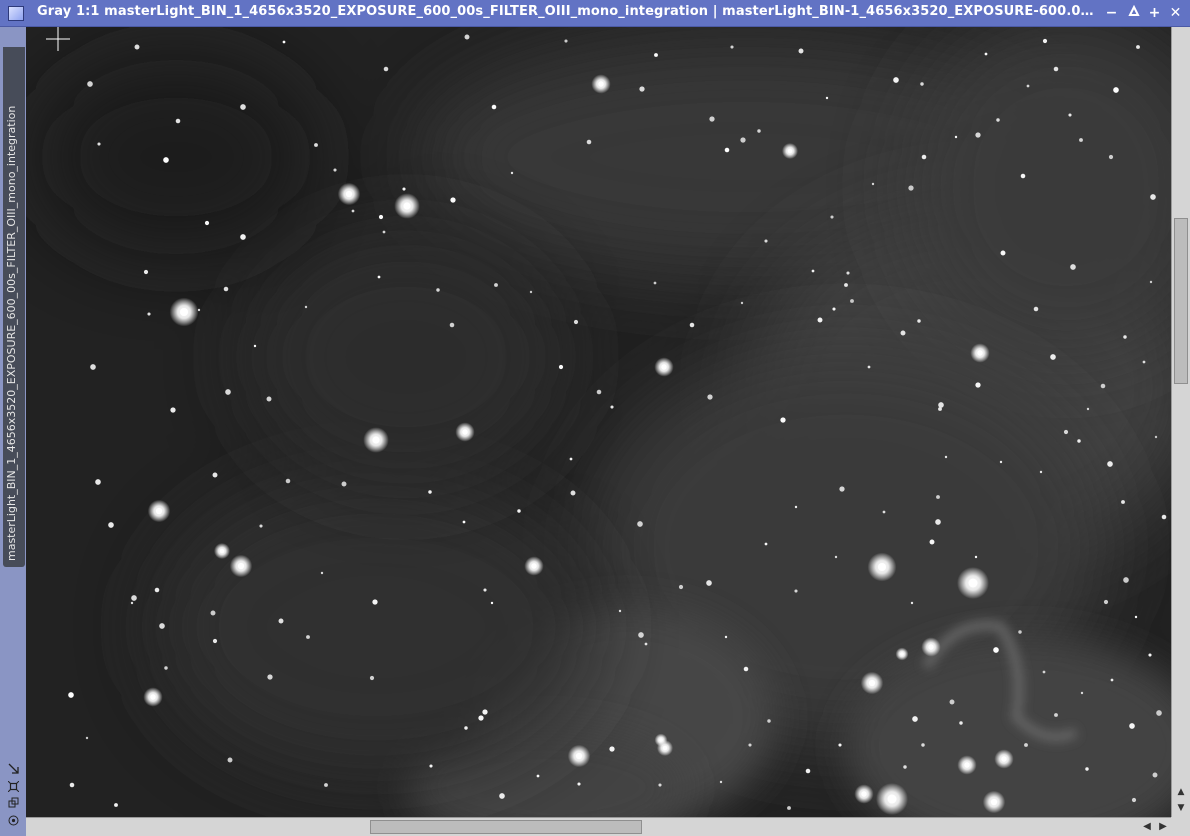  I want to click on minimize-button: −, so click(1111, 13).